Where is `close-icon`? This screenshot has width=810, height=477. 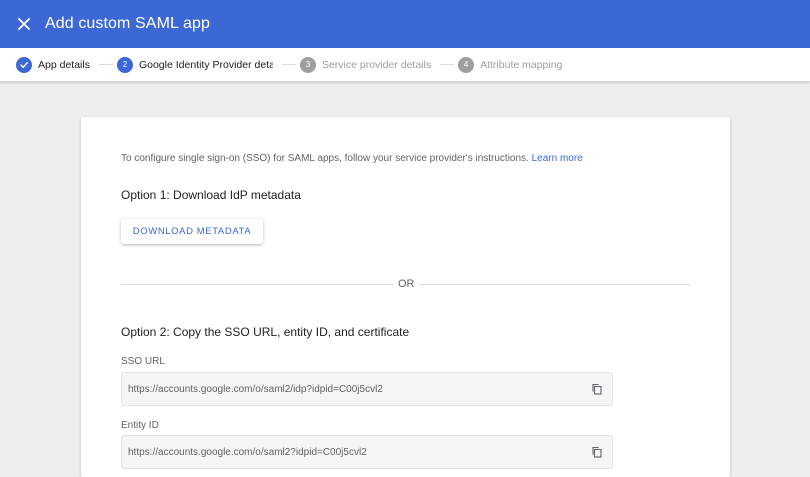 close-icon is located at coordinates (24, 24).